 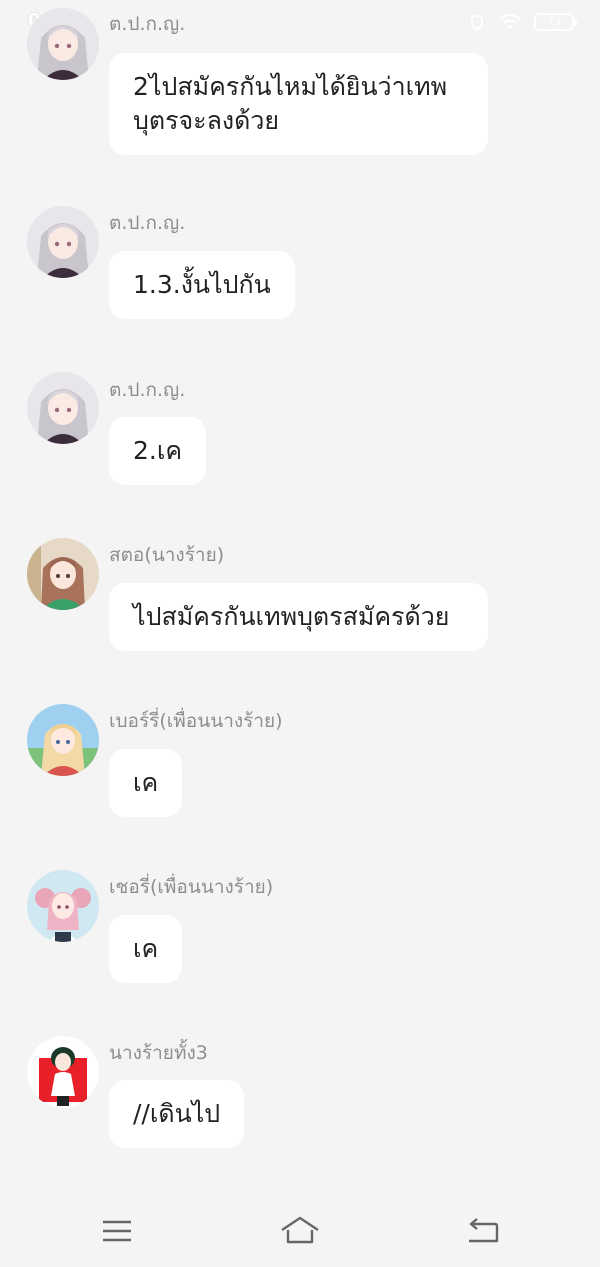 I want to click on sender-name: เบอร์รี่(เพื่อนนางร้าย), so click(x=196, y=721).